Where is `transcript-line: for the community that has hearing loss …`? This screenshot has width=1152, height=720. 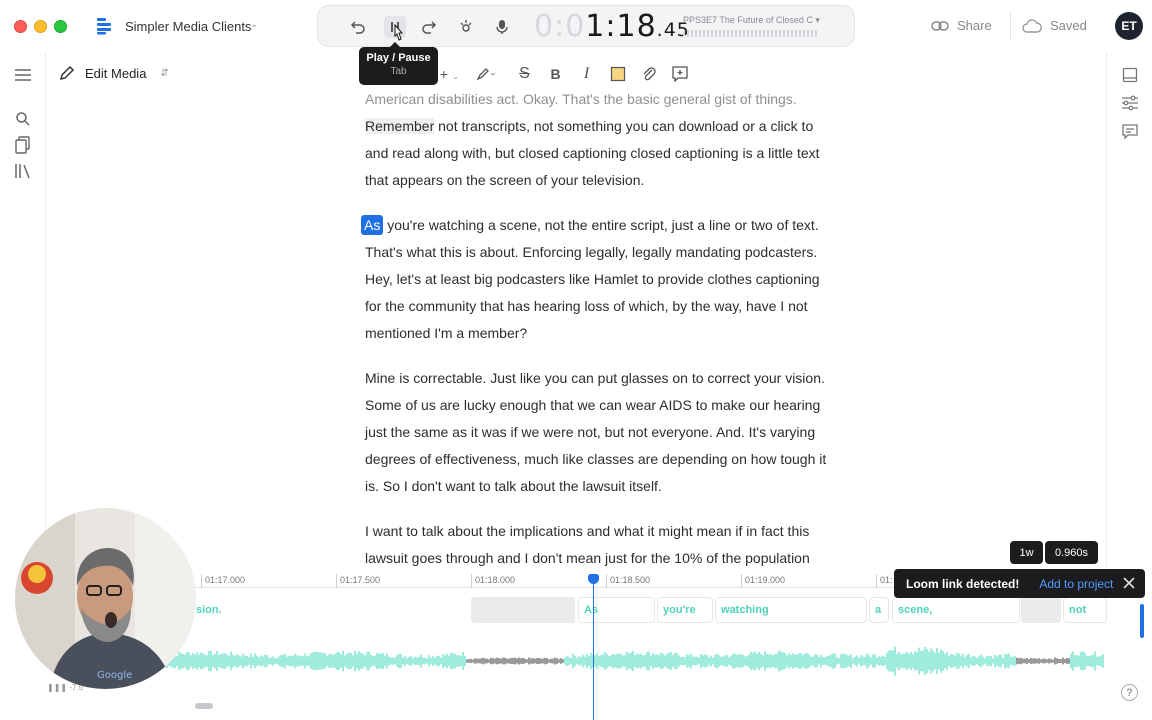 transcript-line: for the community that has hearing loss … is located at coordinates (586, 306).